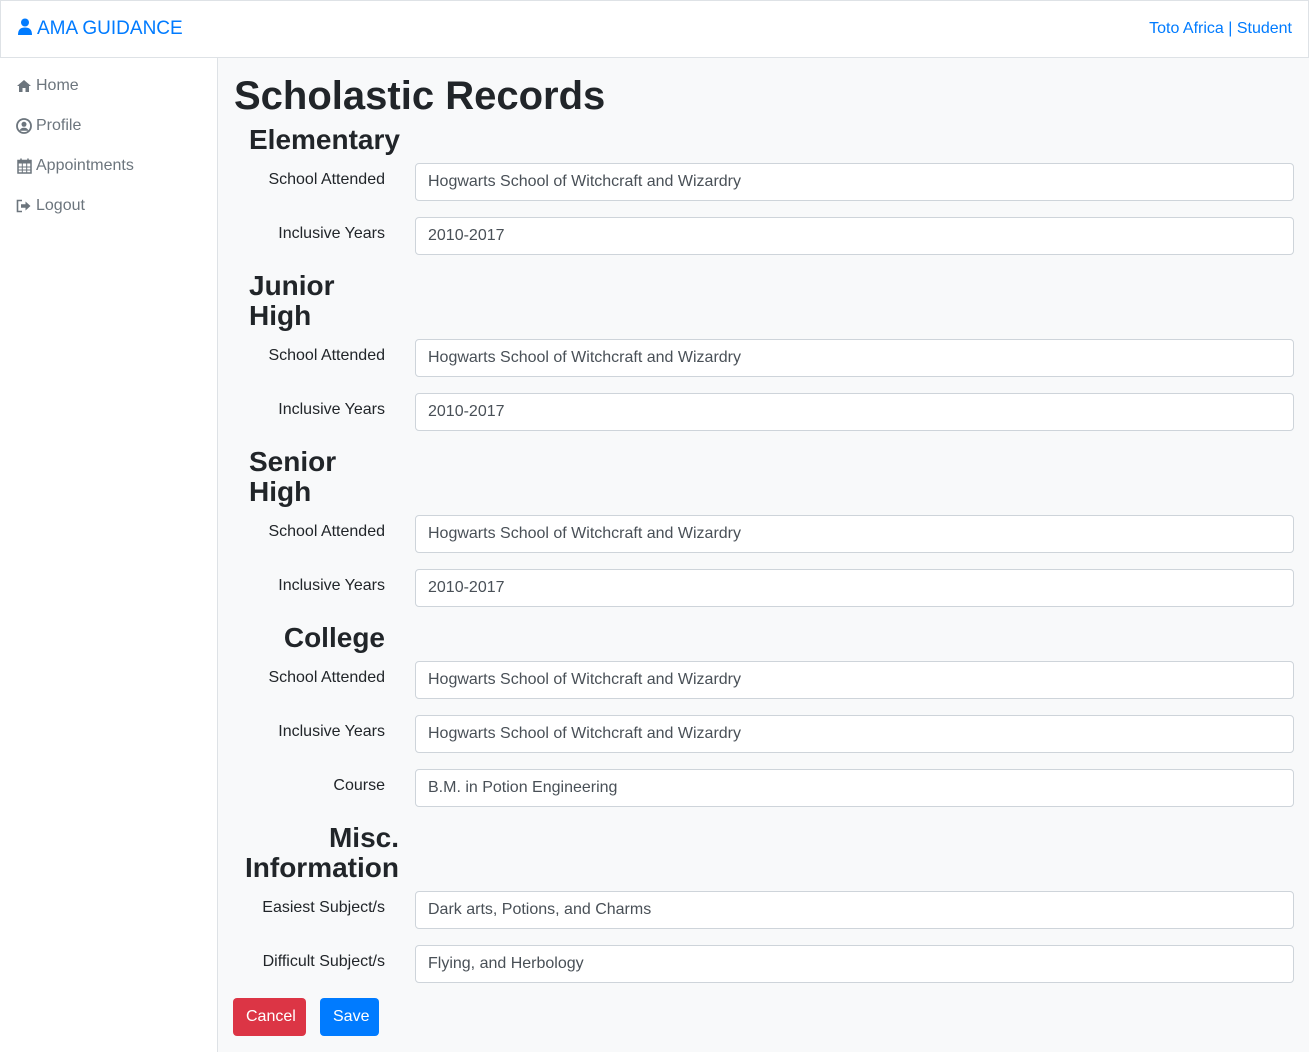 This screenshot has height=1052, width=1309. I want to click on sidebar-item-label: Home, so click(57, 85).